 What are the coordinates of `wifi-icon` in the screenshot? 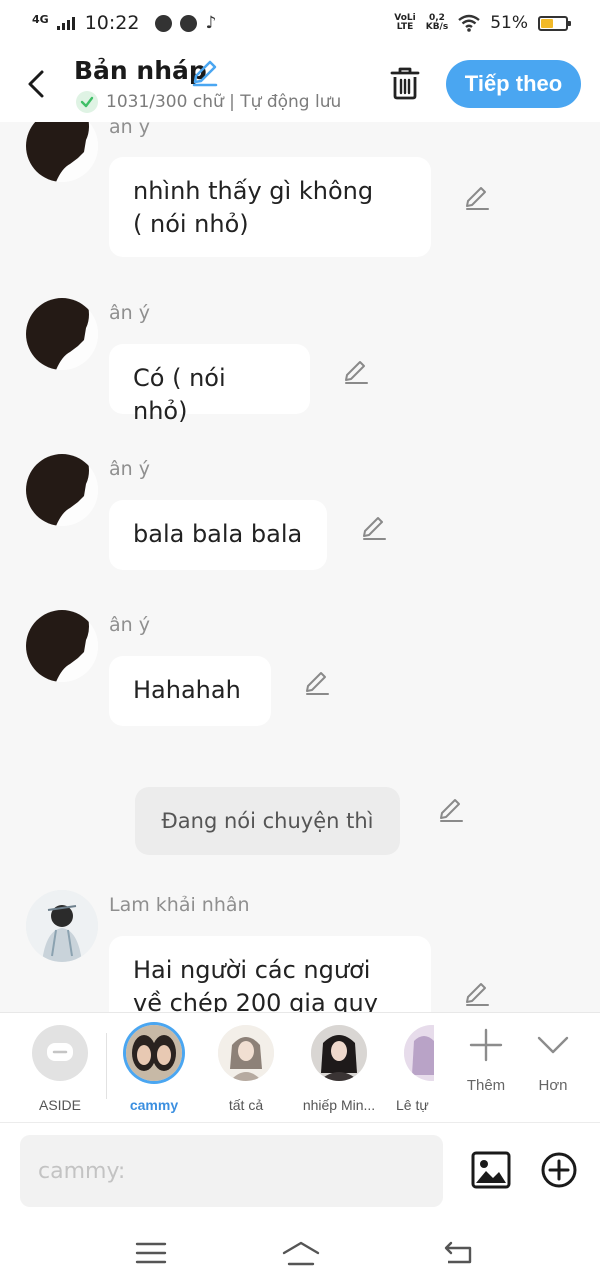 It's located at (469, 23).